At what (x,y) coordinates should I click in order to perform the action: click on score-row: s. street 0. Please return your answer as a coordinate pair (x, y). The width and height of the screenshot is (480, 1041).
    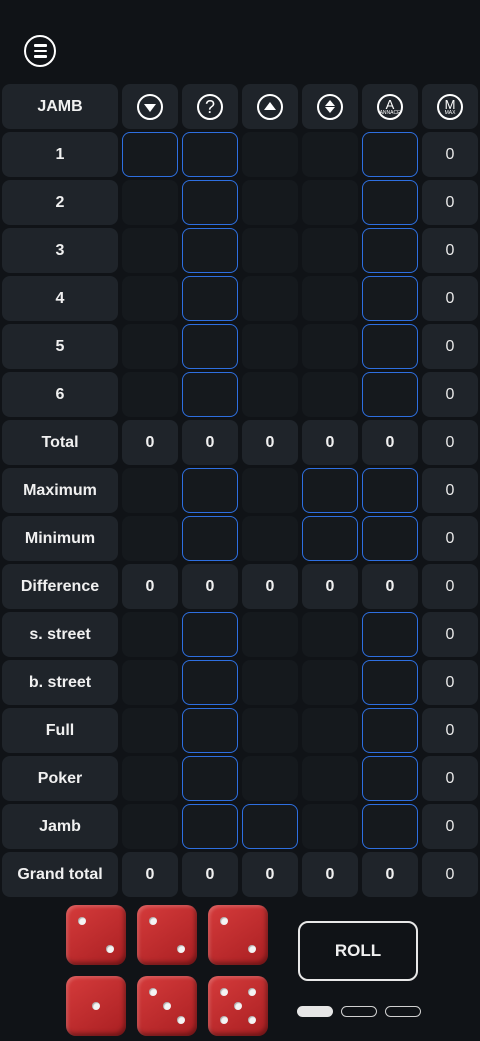
    Looking at the image, I should click on (240, 634).